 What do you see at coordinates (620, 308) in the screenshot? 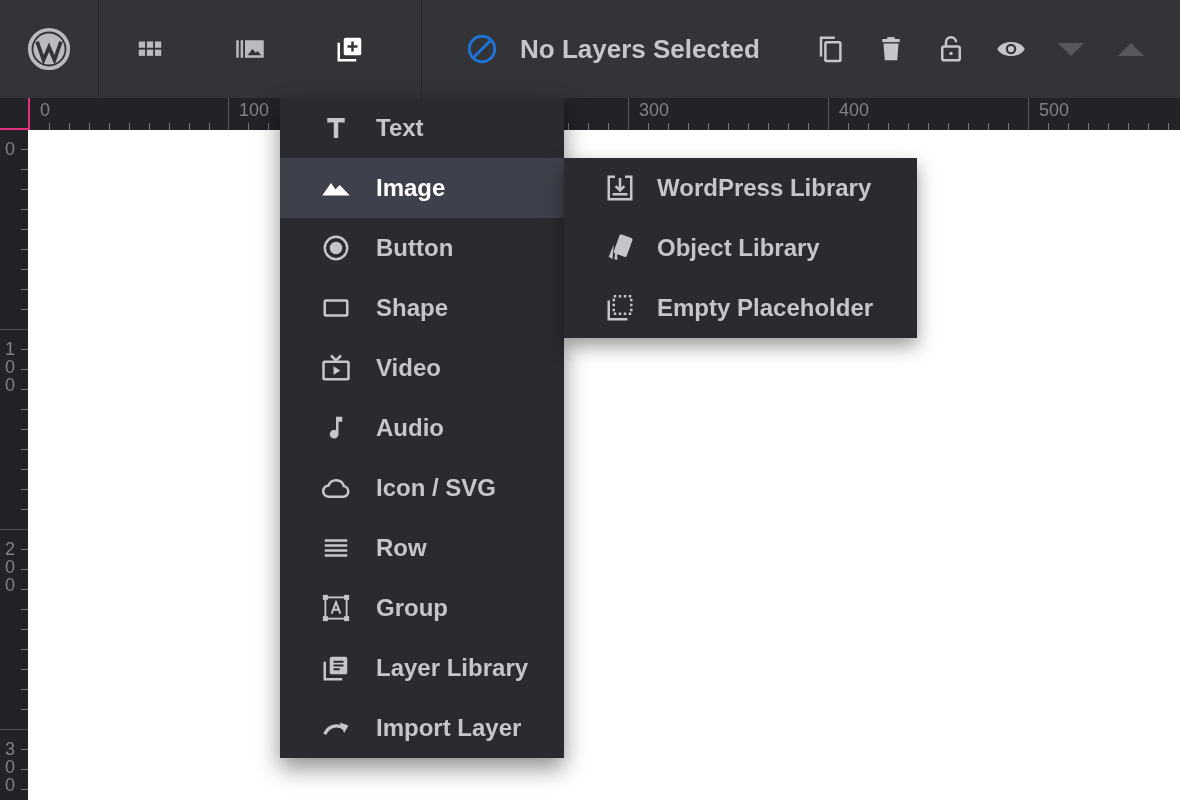
I see `placeholder-icon` at bounding box center [620, 308].